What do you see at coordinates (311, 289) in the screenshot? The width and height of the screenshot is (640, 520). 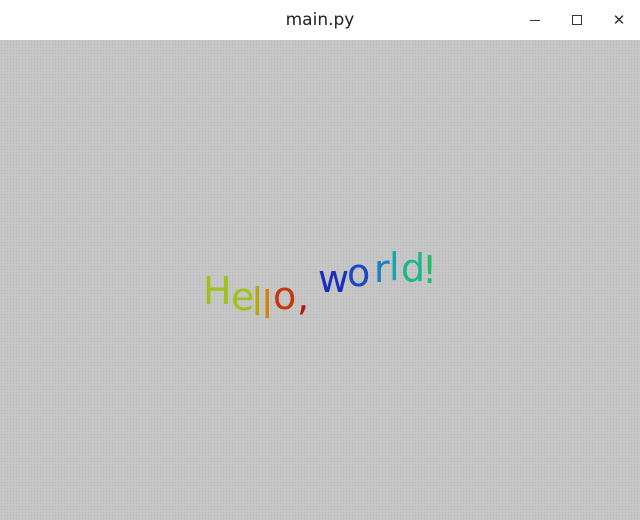 I see `wave-letter` at bounding box center [311, 289].